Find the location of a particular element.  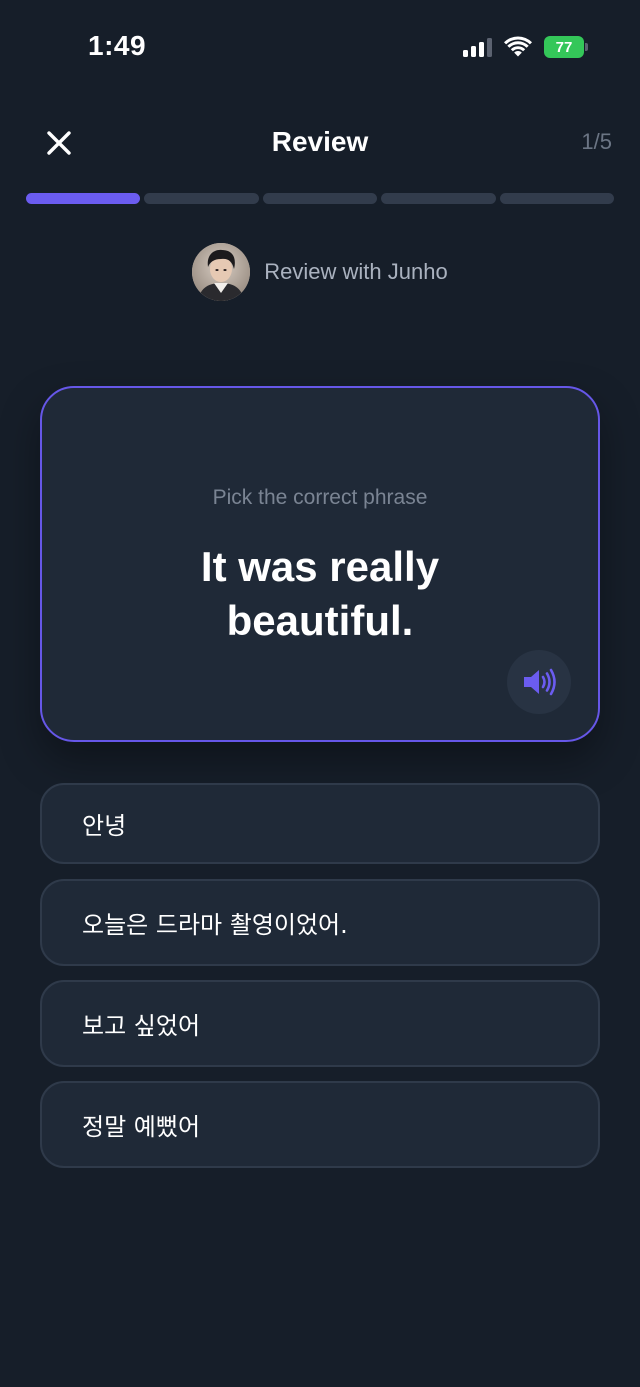

battery-icon: 77 is located at coordinates (566, 47).